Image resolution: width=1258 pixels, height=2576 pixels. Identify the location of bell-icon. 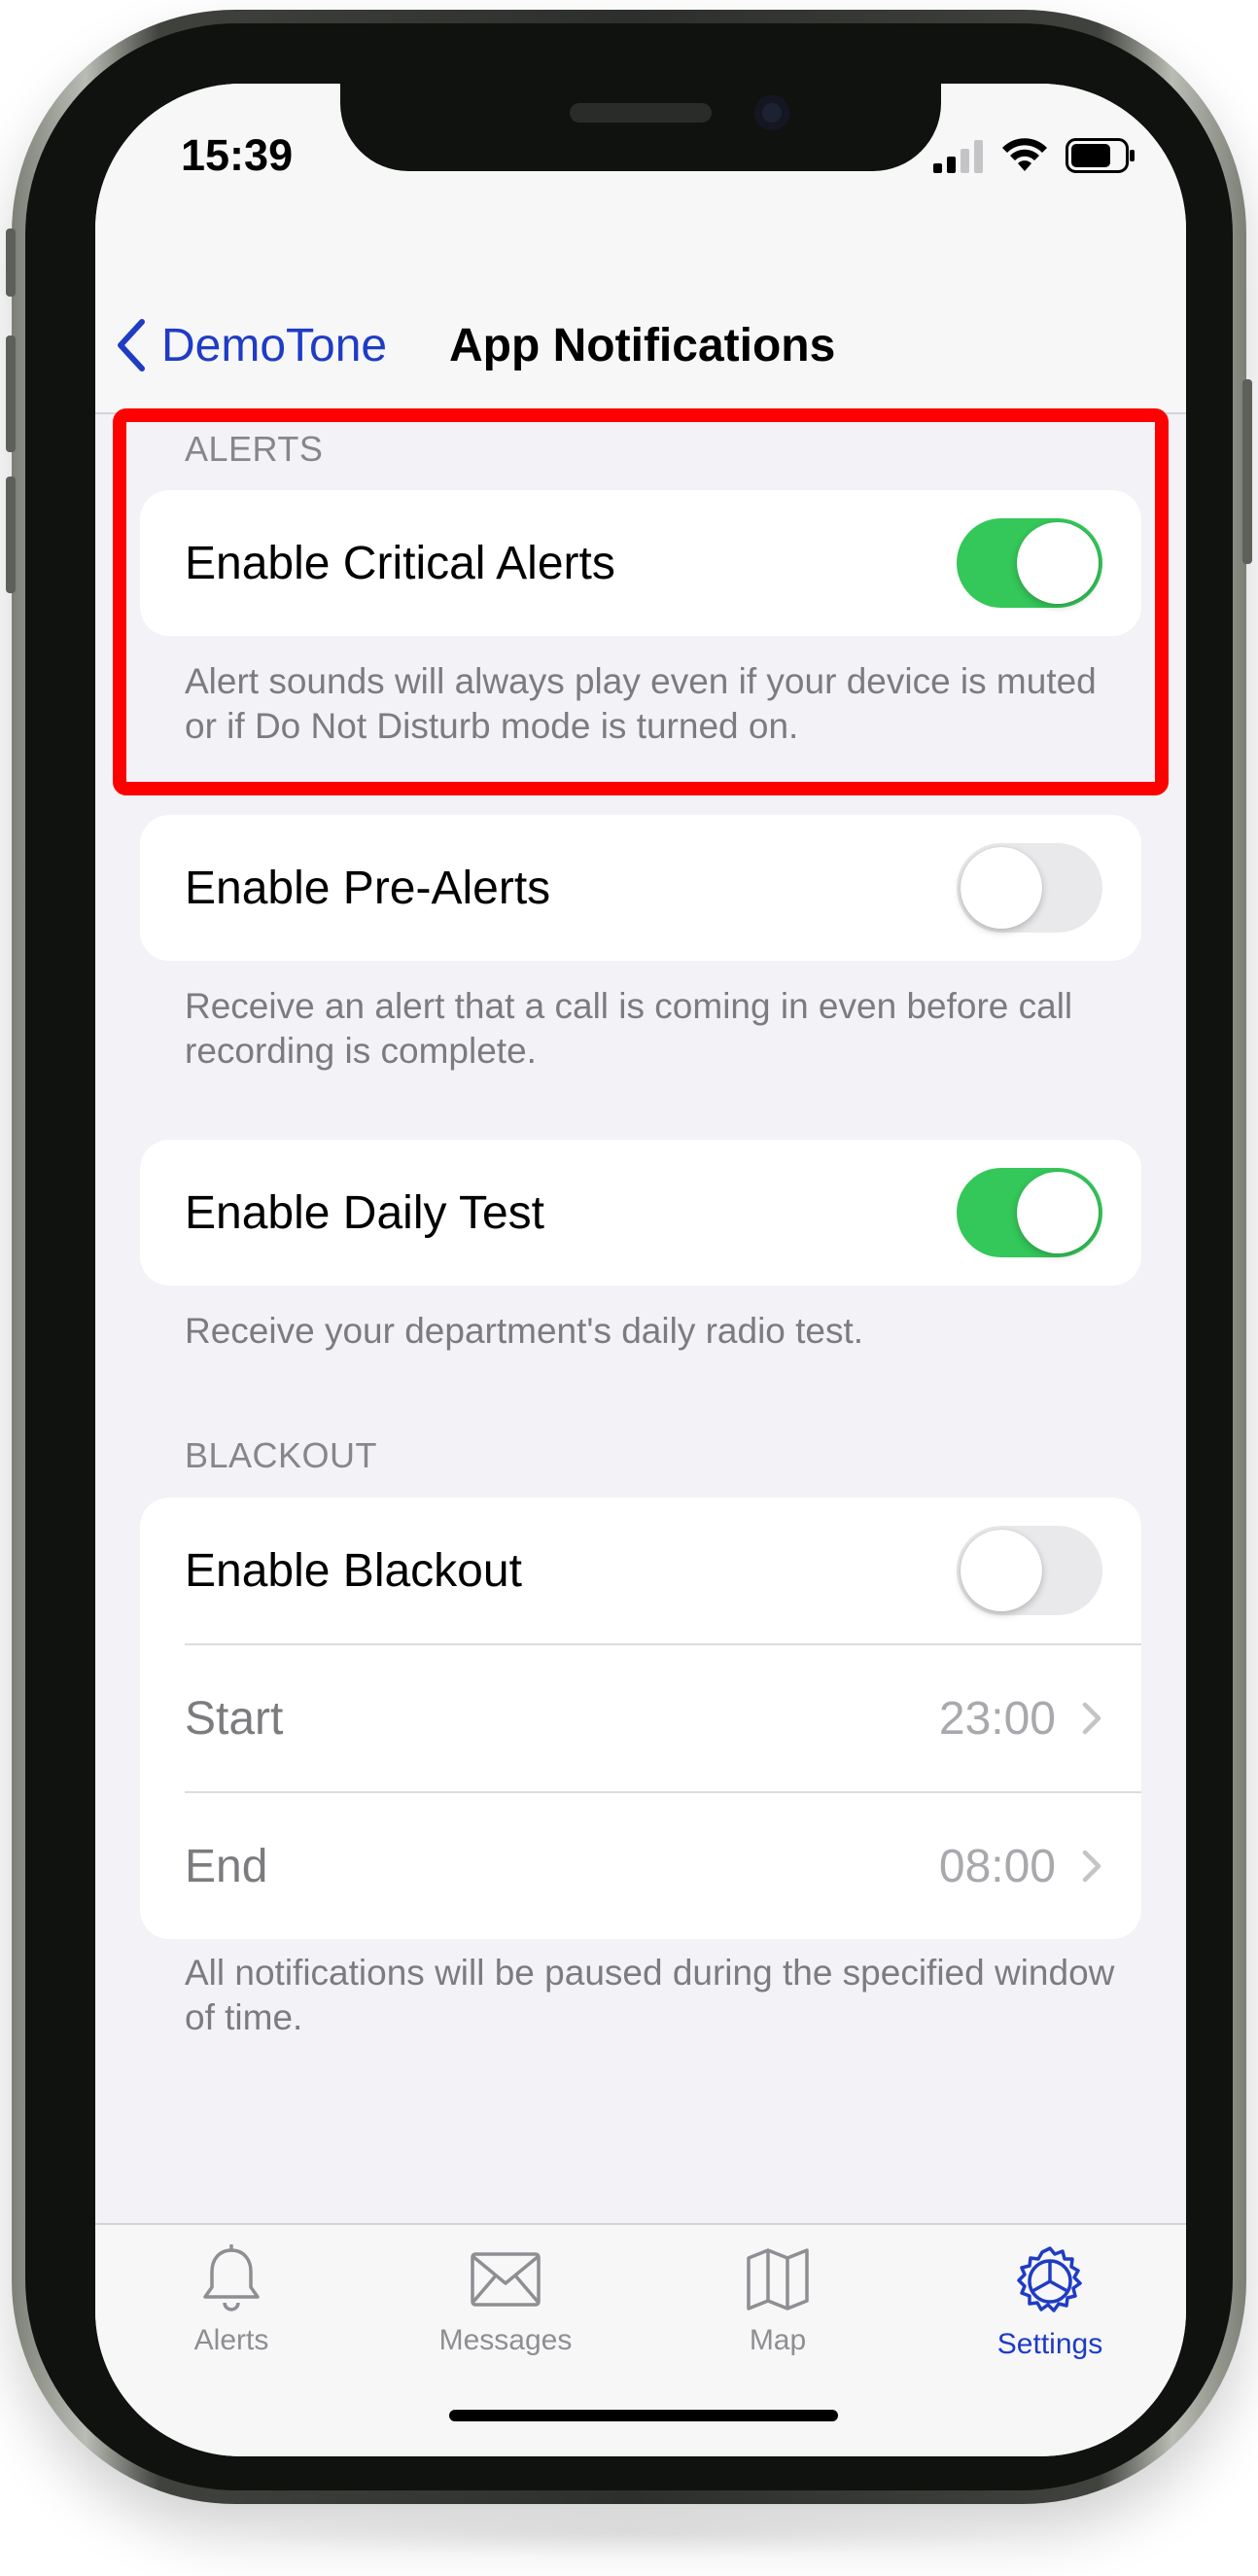
(232, 2277).